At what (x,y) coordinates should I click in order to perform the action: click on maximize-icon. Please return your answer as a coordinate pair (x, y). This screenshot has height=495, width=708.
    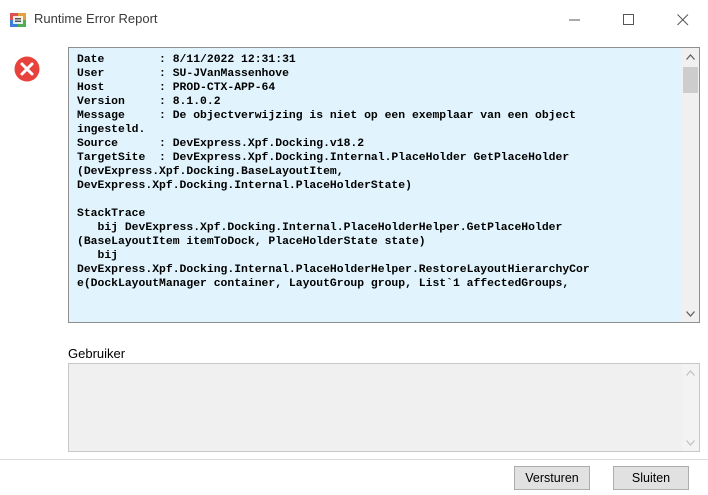
    Looking at the image, I should click on (629, 20).